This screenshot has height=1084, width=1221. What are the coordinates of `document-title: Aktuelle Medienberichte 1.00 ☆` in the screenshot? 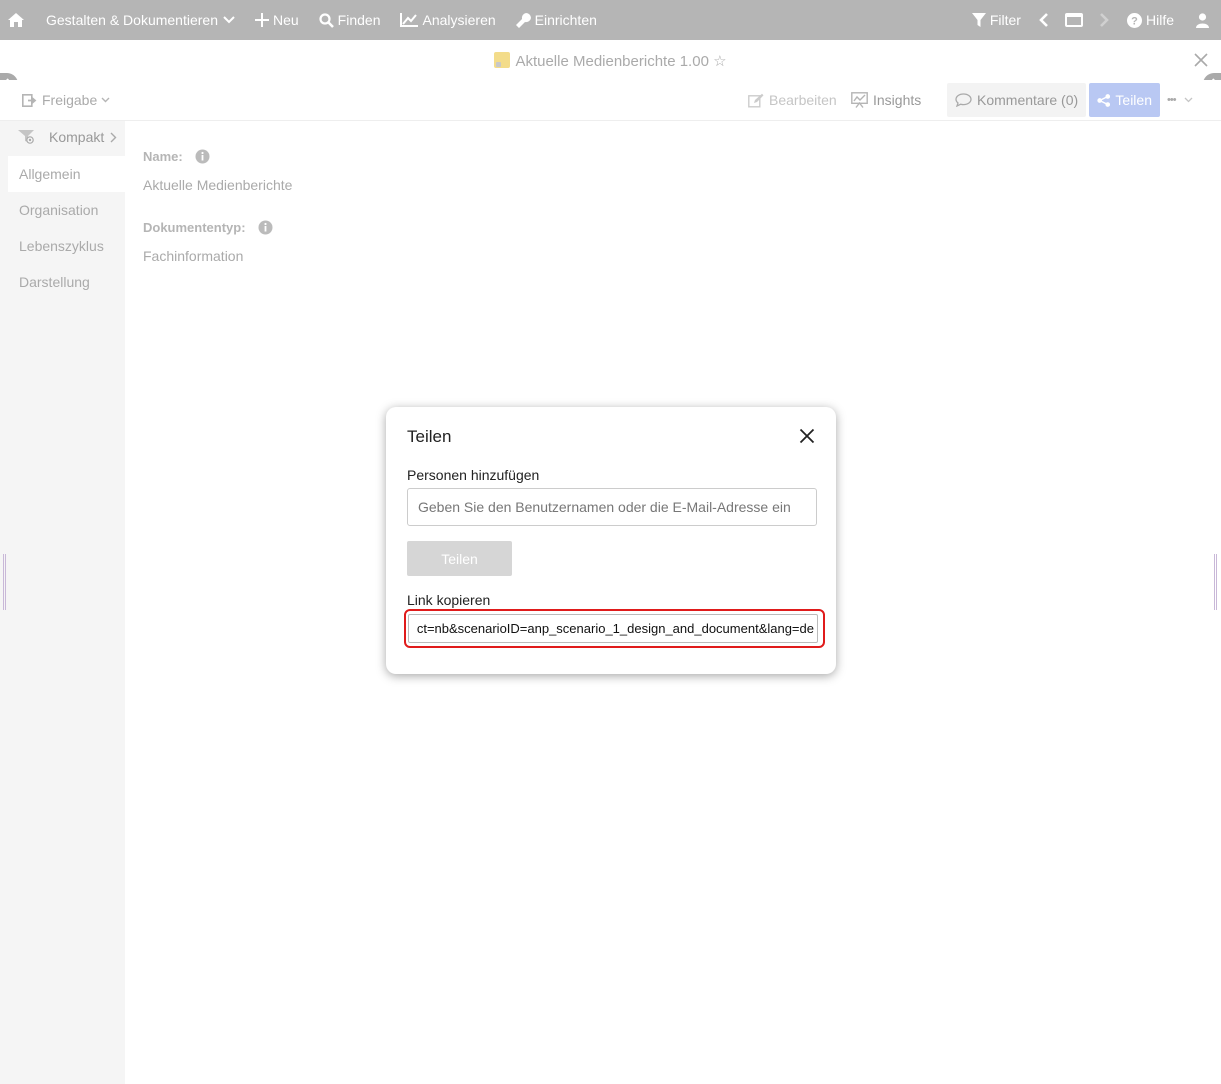 It's located at (610, 61).